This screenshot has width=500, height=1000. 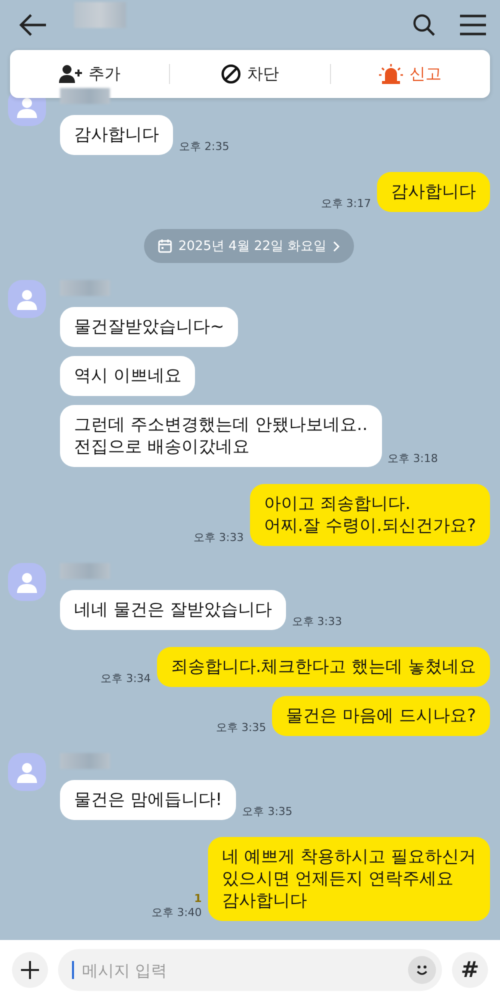 What do you see at coordinates (128, 376) in the screenshot?
I see `message-bubble: 역시 이쁘네요` at bounding box center [128, 376].